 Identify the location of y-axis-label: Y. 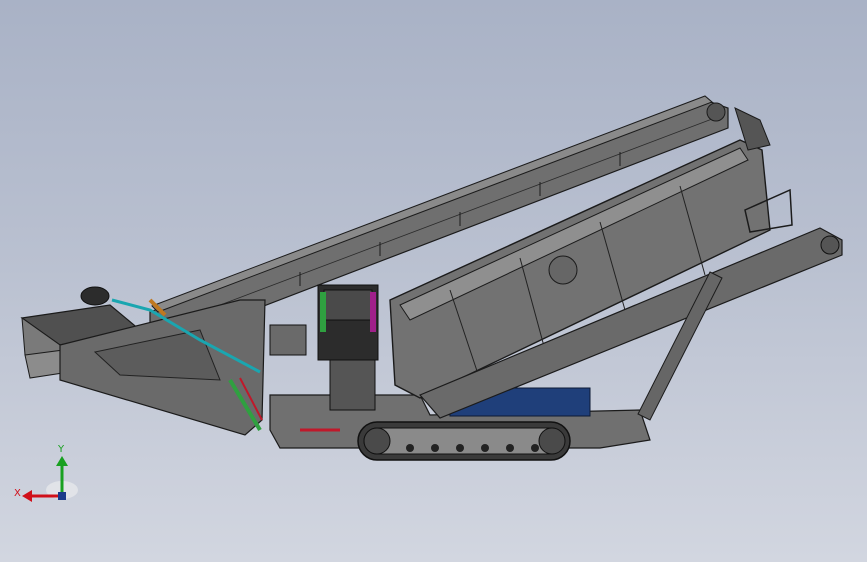
(61, 449).